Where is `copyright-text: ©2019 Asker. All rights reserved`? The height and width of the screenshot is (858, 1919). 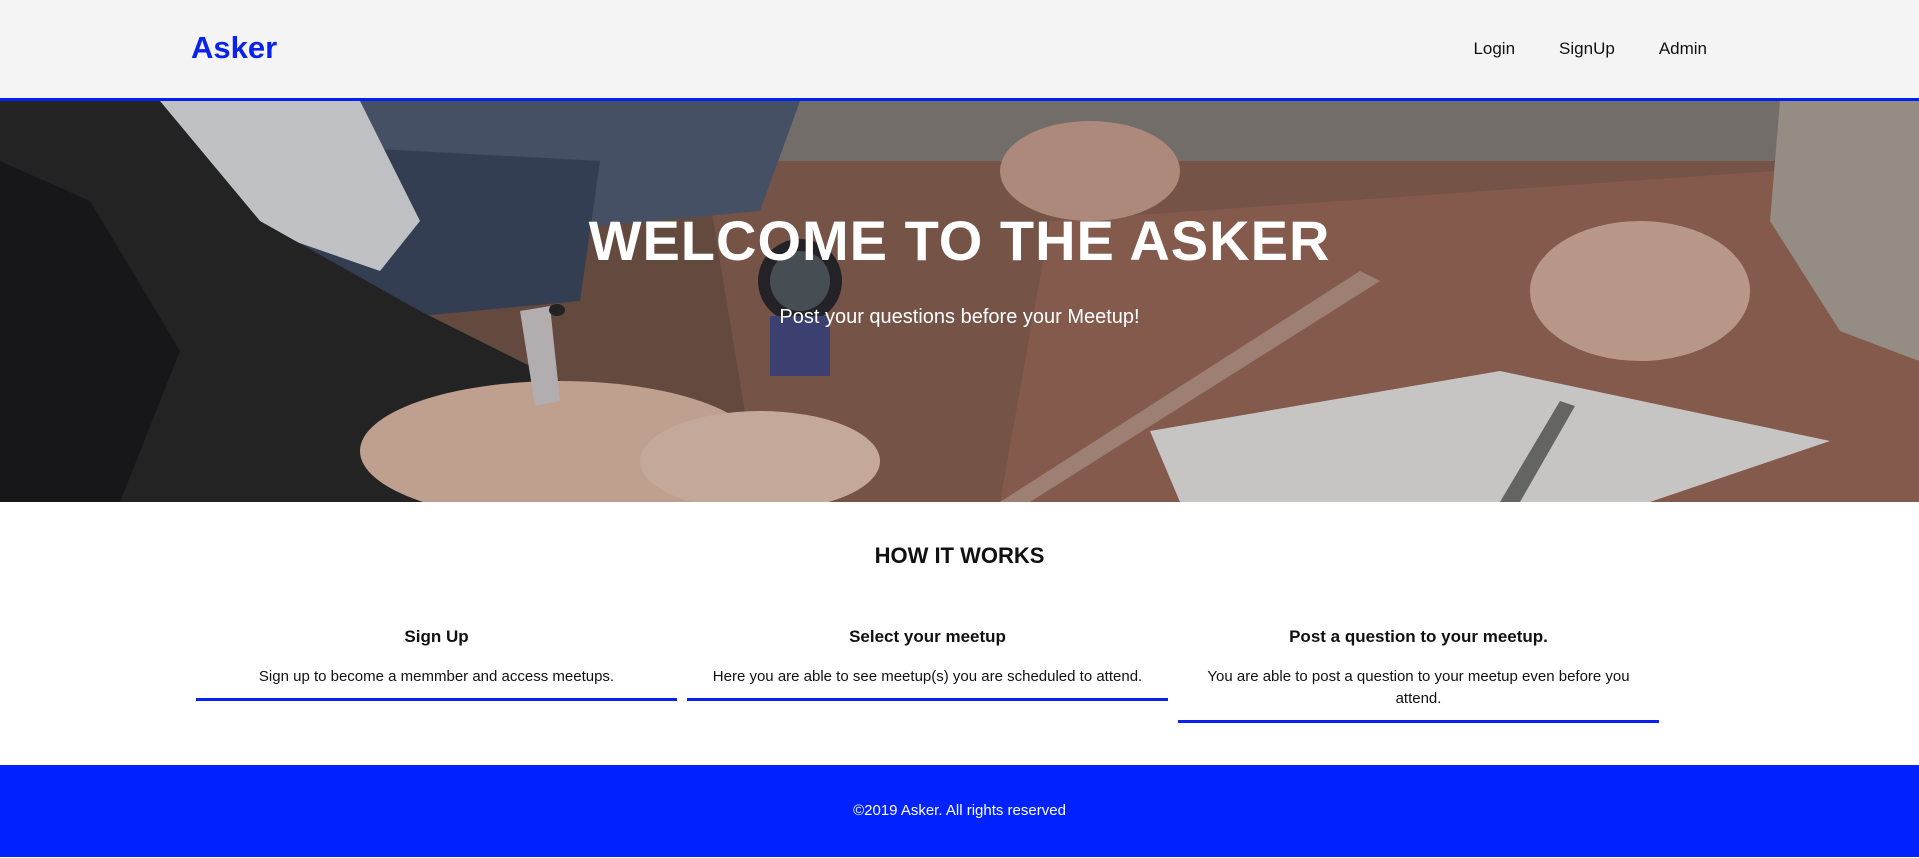 copyright-text: ©2019 Asker. All rights reserved is located at coordinates (959, 810).